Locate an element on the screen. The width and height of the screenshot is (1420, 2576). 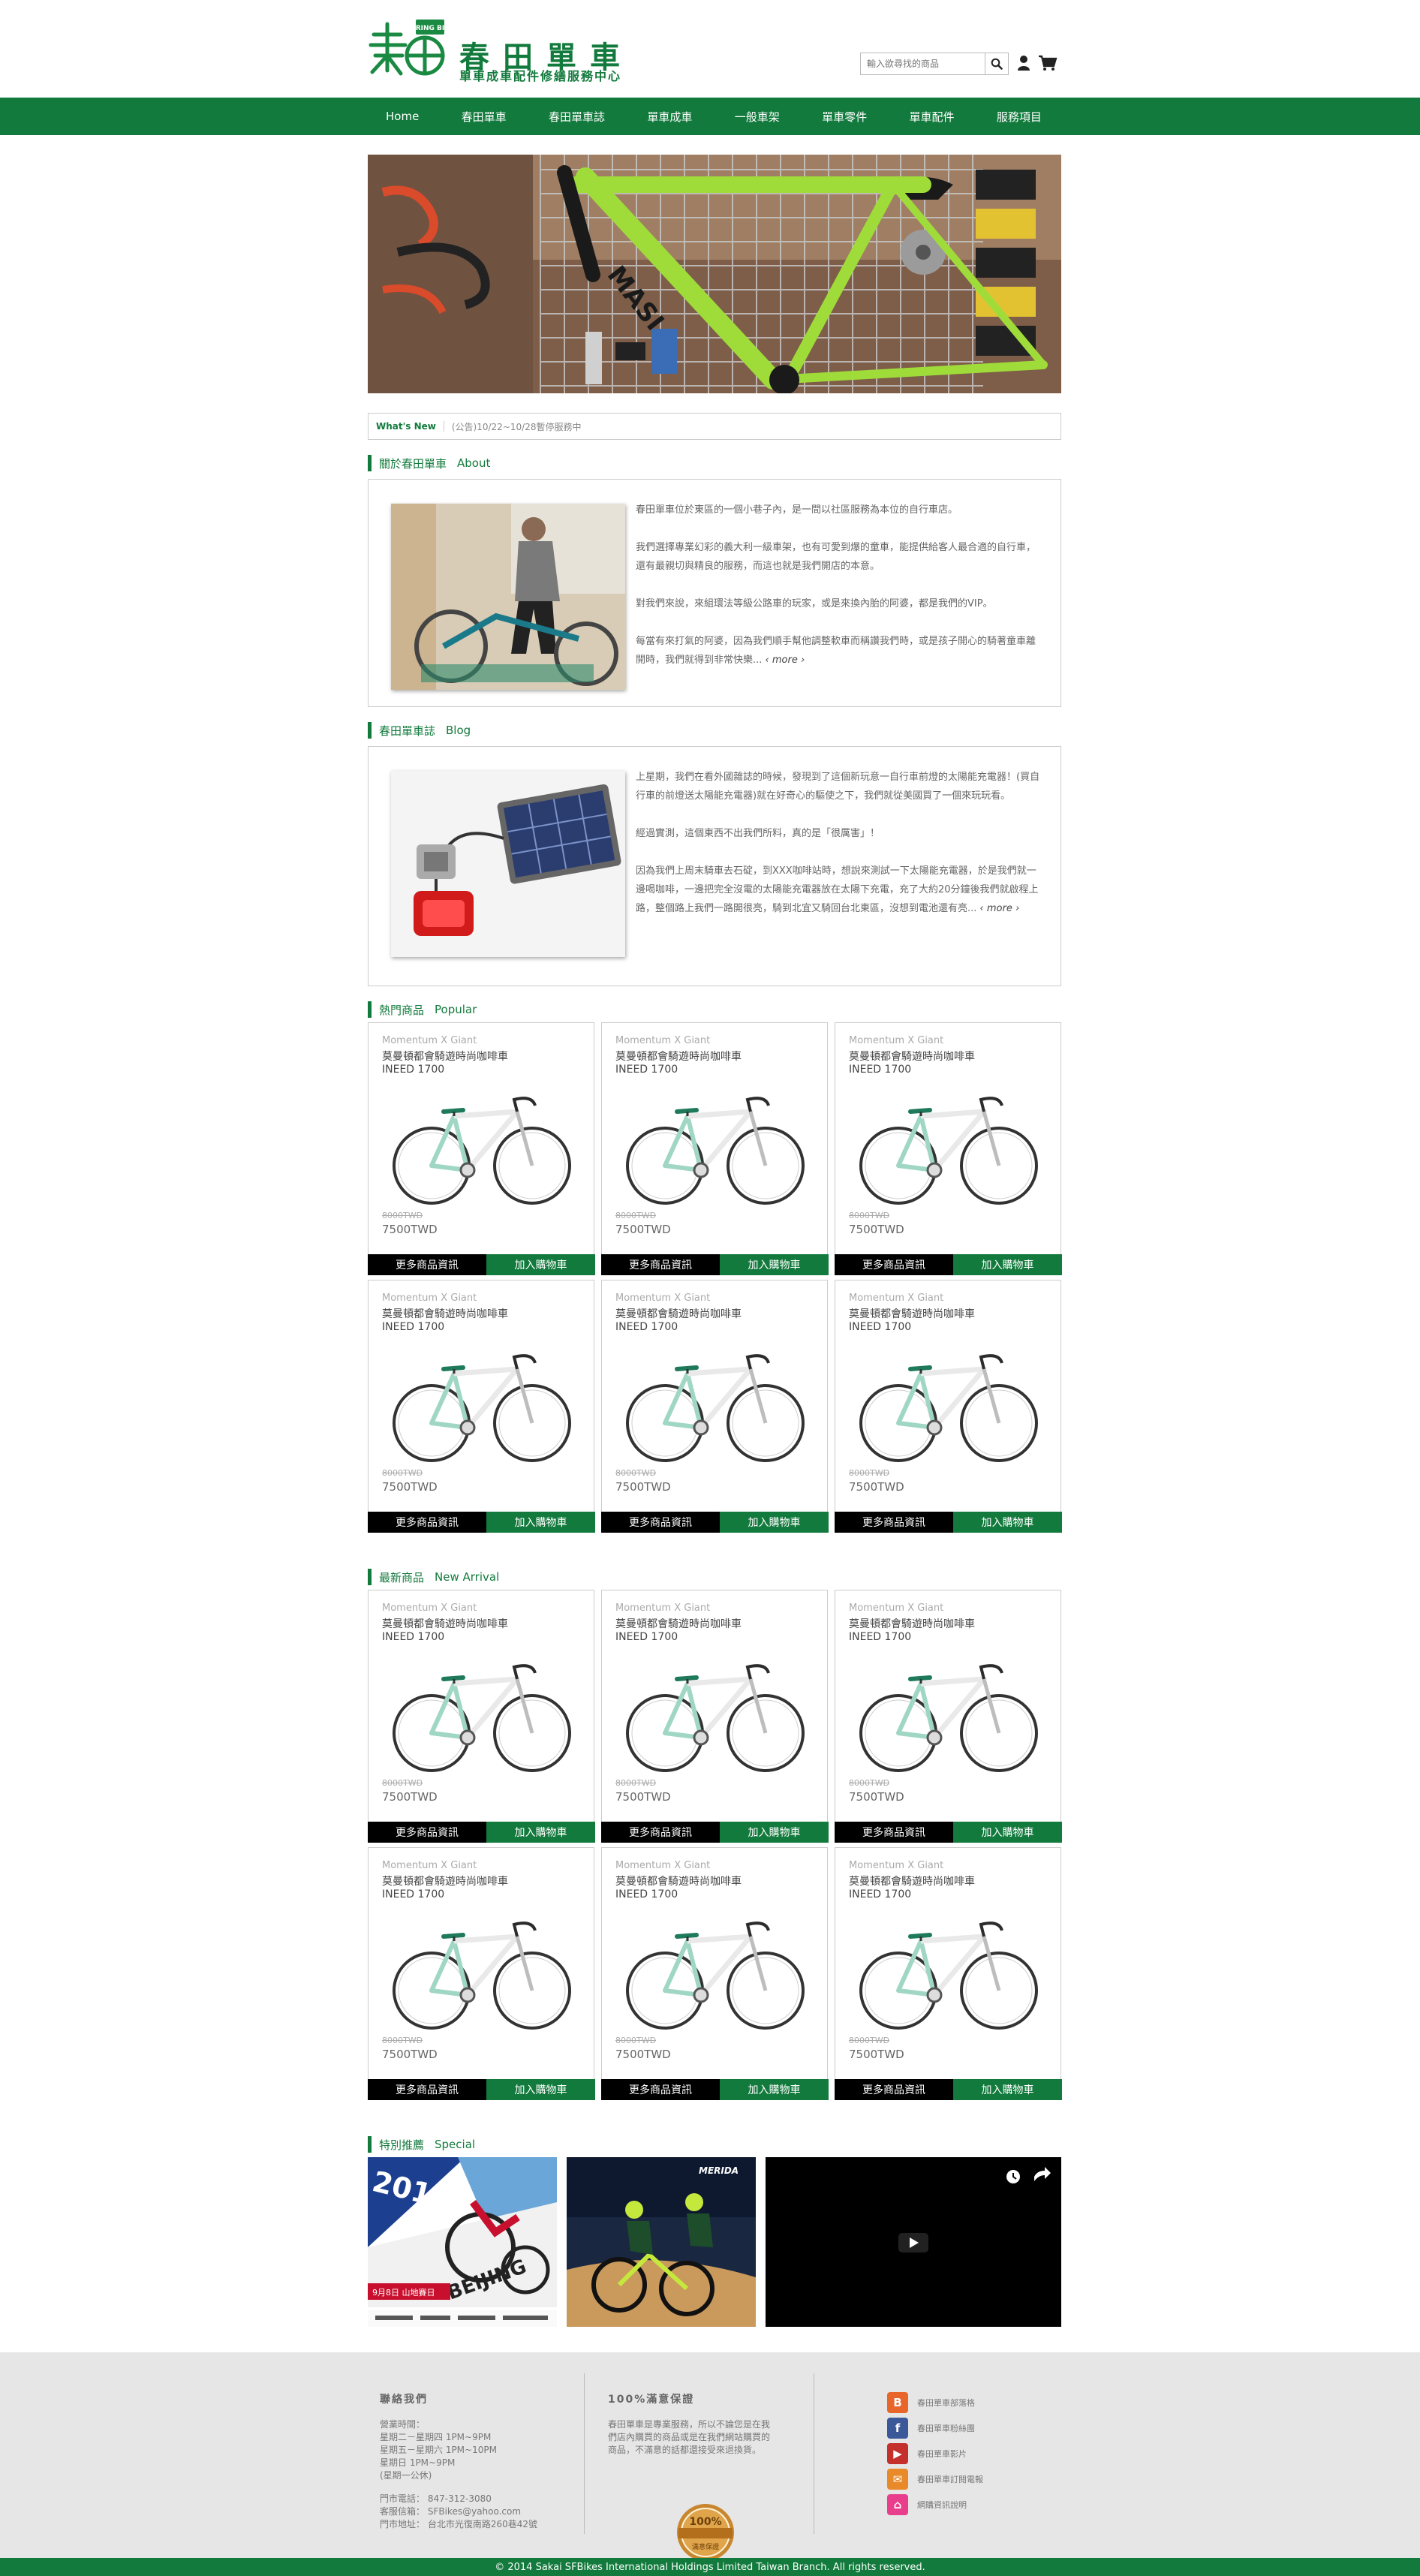
about-title-en: About is located at coordinates (474, 463).